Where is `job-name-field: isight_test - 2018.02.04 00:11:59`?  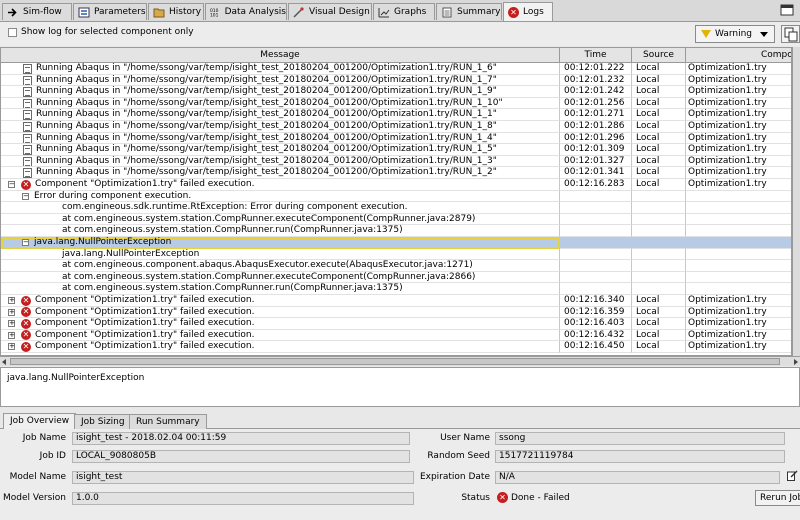 job-name-field: isight_test - 2018.02.04 00:11:59 is located at coordinates (241, 438).